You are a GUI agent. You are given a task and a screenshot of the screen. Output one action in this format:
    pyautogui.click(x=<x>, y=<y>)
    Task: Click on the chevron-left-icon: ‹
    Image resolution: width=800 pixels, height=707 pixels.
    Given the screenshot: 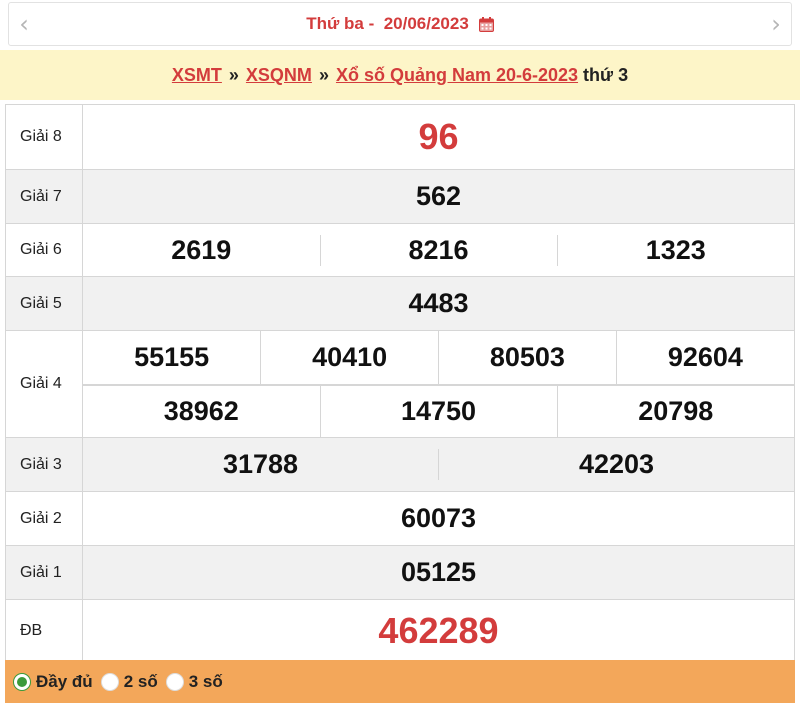 What is the action you would take?
    pyautogui.click(x=24, y=24)
    